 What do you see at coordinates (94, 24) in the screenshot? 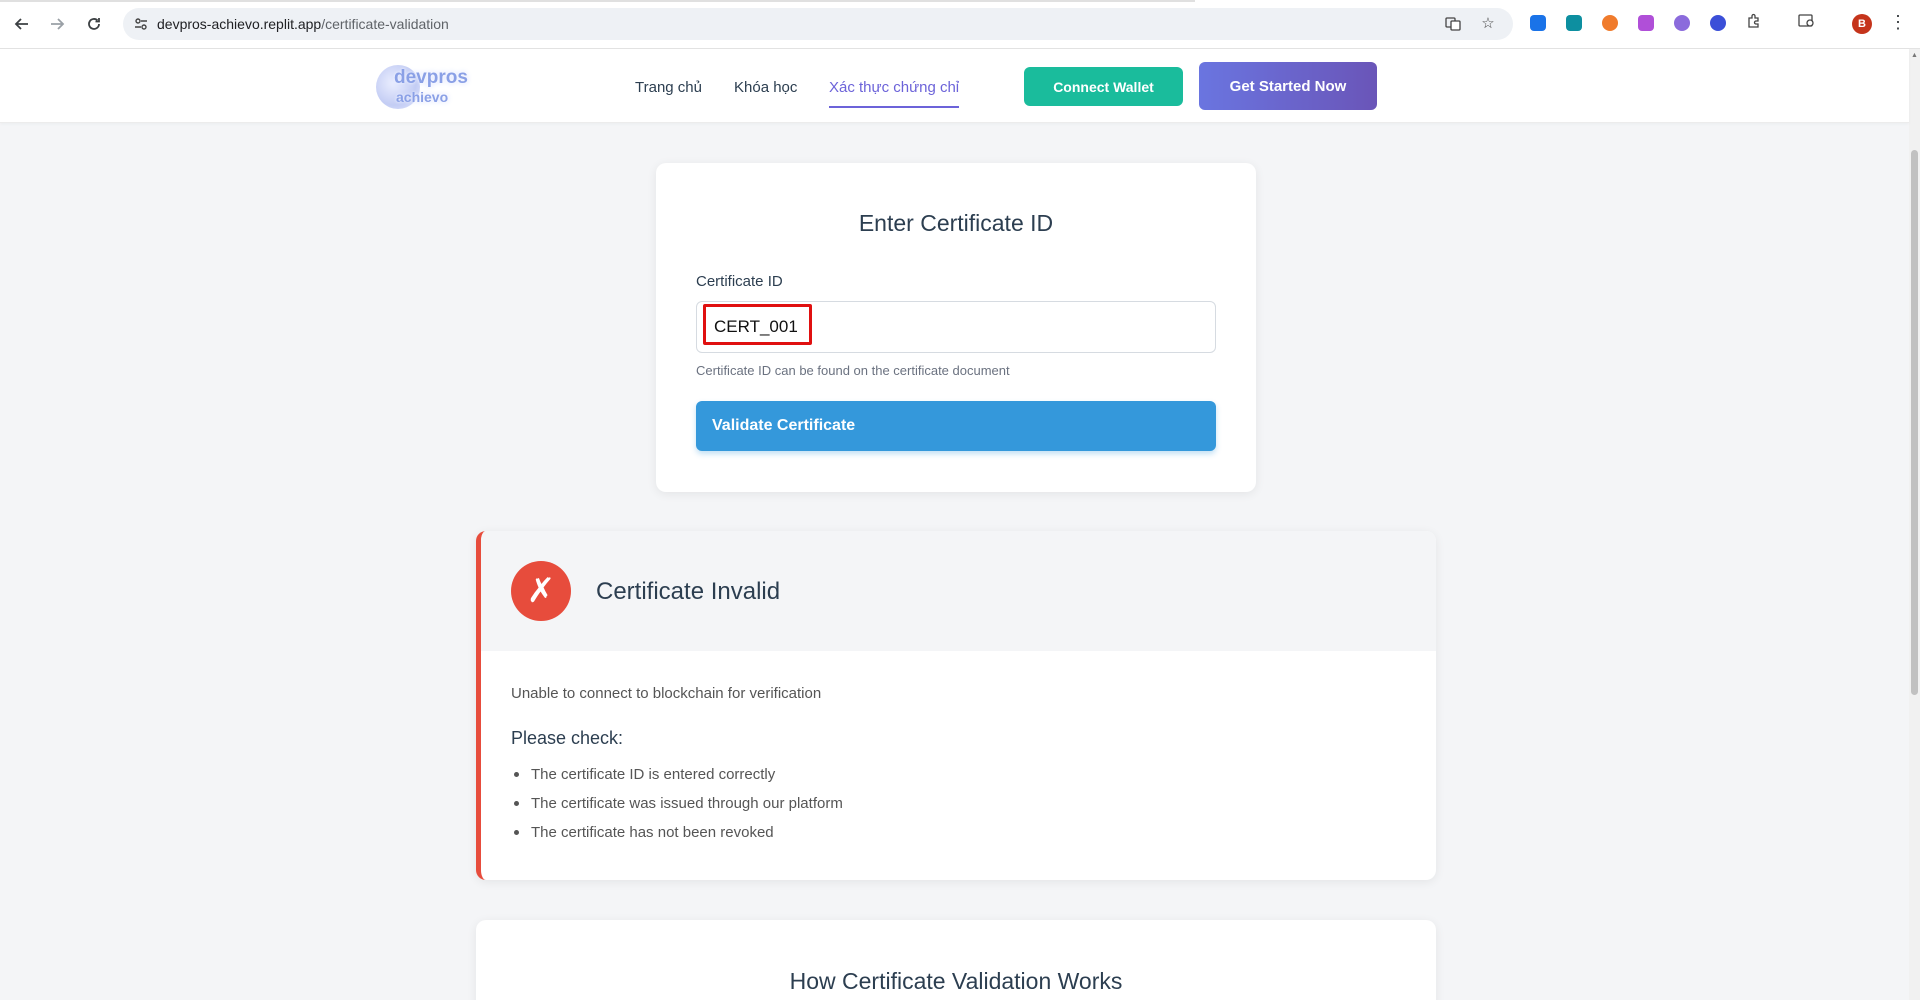
I see `reload-icon` at bounding box center [94, 24].